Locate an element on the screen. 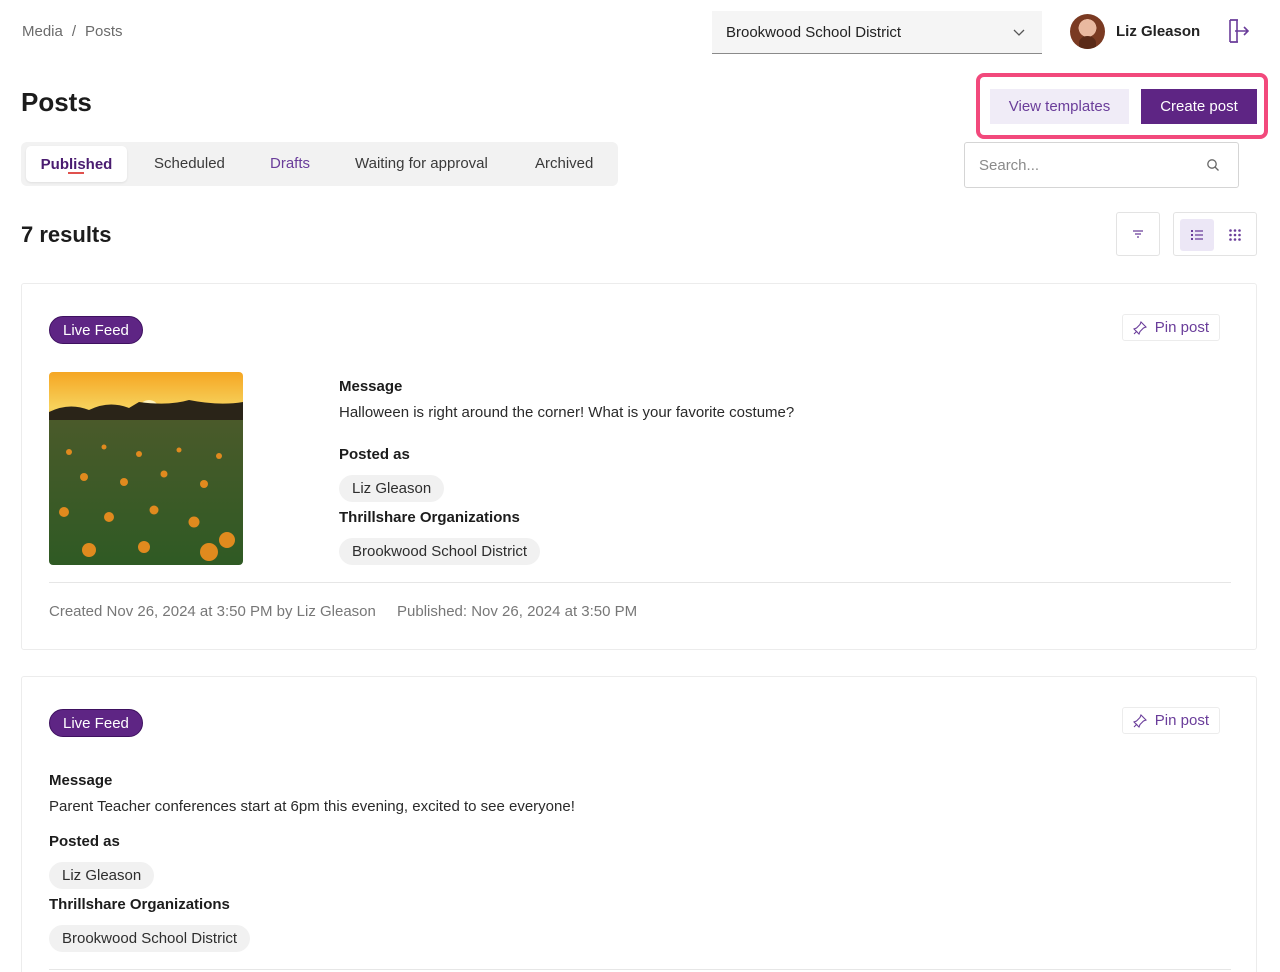 The height and width of the screenshot is (972, 1280). breadcrumb-posts: Posts is located at coordinates (104, 31).